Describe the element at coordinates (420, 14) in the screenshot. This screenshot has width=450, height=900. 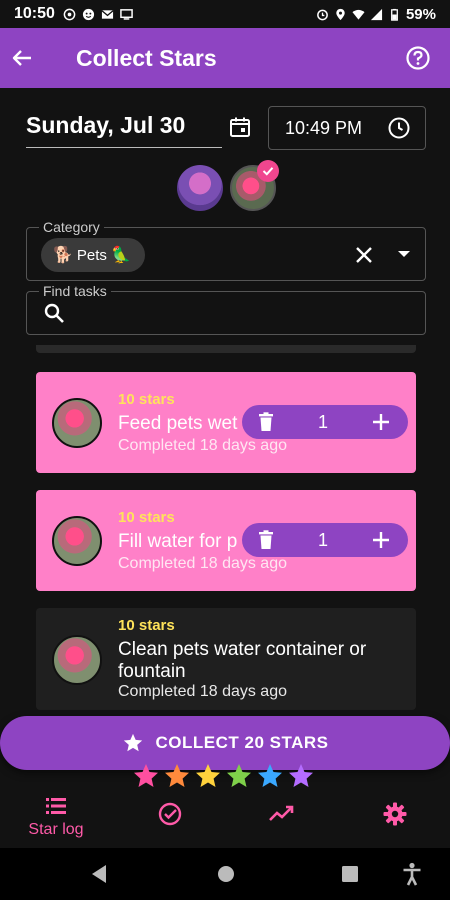
I see `battery-percent: 59%` at that location.